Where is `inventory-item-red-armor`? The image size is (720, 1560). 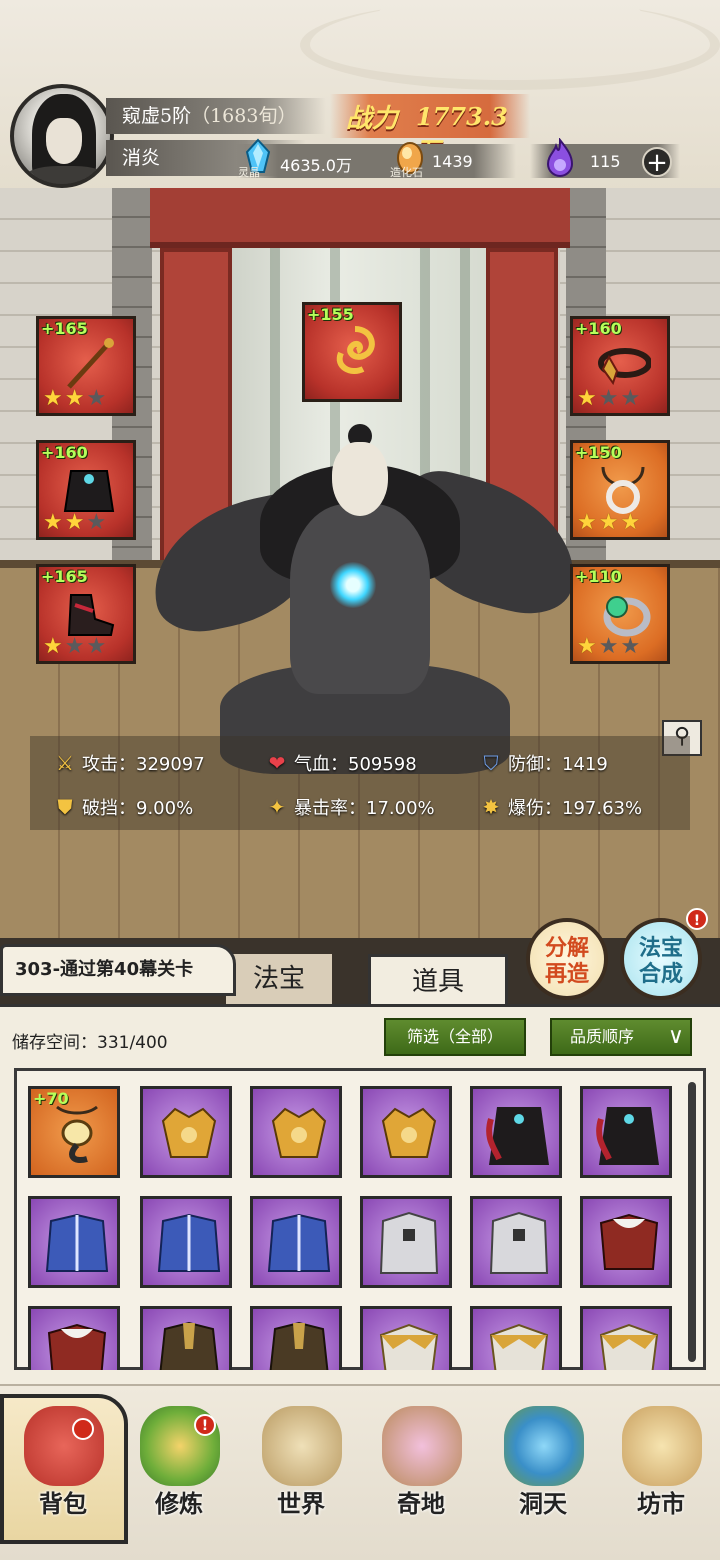 inventory-item-red-armor is located at coordinates (626, 1242).